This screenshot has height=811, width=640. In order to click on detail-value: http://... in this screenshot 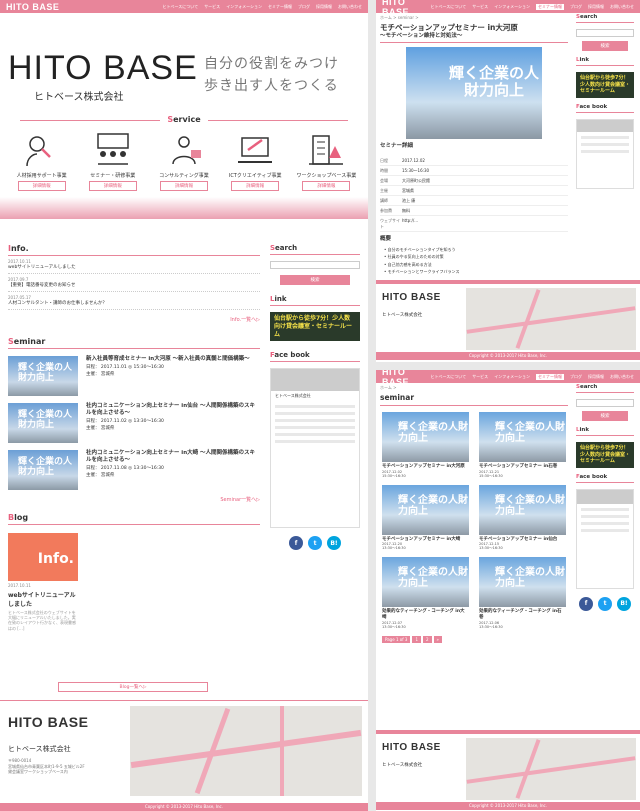, I will do `click(410, 224)`.